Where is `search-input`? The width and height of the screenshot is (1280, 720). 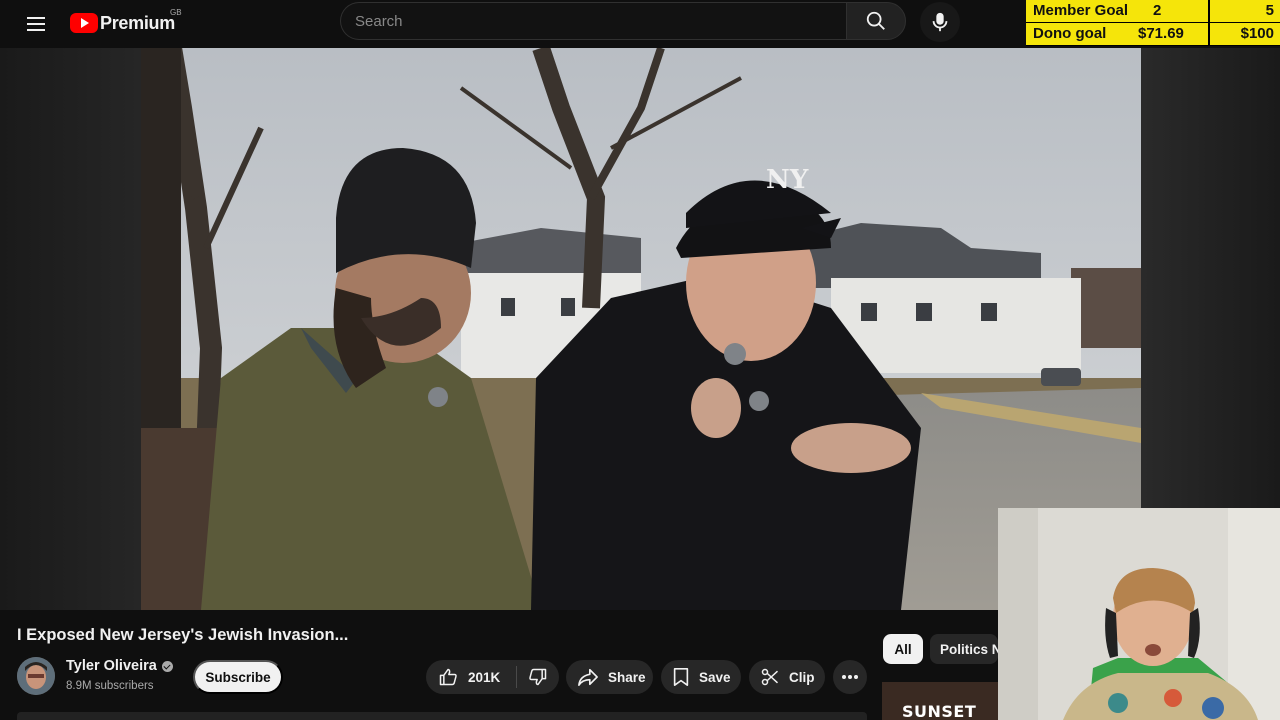 search-input is located at coordinates (595, 21).